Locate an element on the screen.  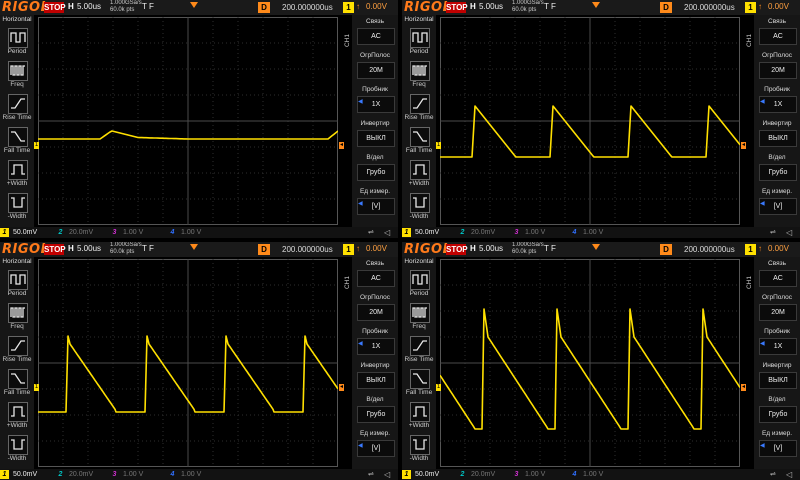
measure-menu-header: Horizontal is located at coordinates (17, 261).